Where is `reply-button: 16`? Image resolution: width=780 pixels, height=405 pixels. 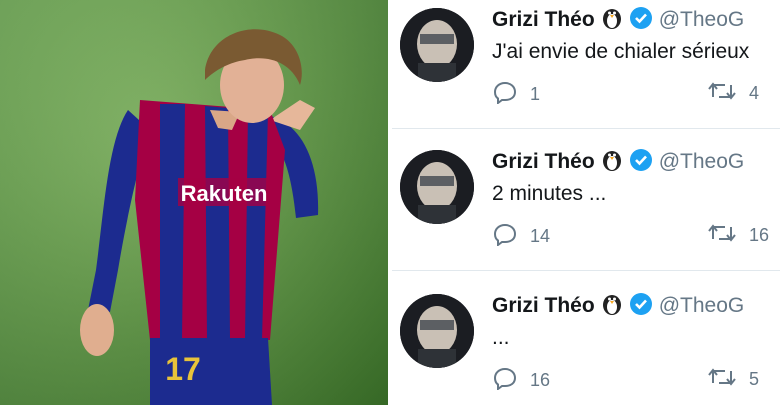 reply-button: 16 is located at coordinates (521, 380).